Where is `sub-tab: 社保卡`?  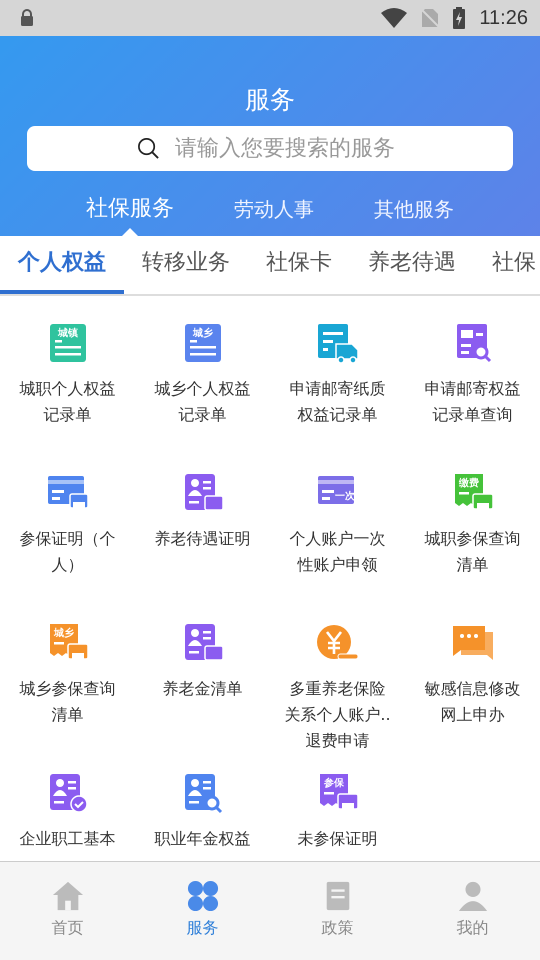 sub-tab: 社保卡 is located at coordinates (299, 265).